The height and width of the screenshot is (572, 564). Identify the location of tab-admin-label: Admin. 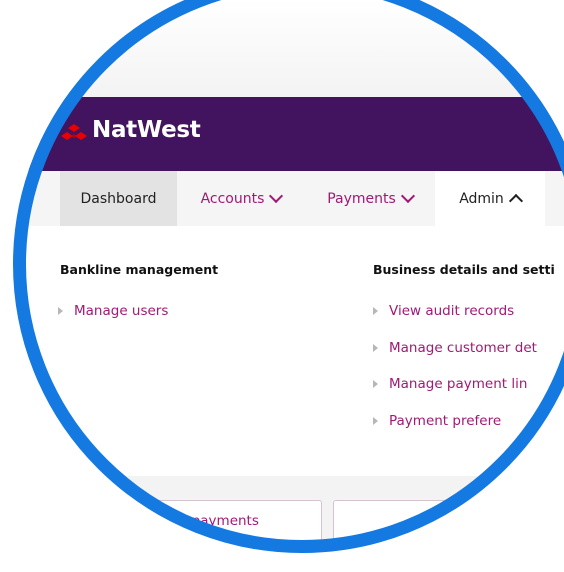
(481, 198).